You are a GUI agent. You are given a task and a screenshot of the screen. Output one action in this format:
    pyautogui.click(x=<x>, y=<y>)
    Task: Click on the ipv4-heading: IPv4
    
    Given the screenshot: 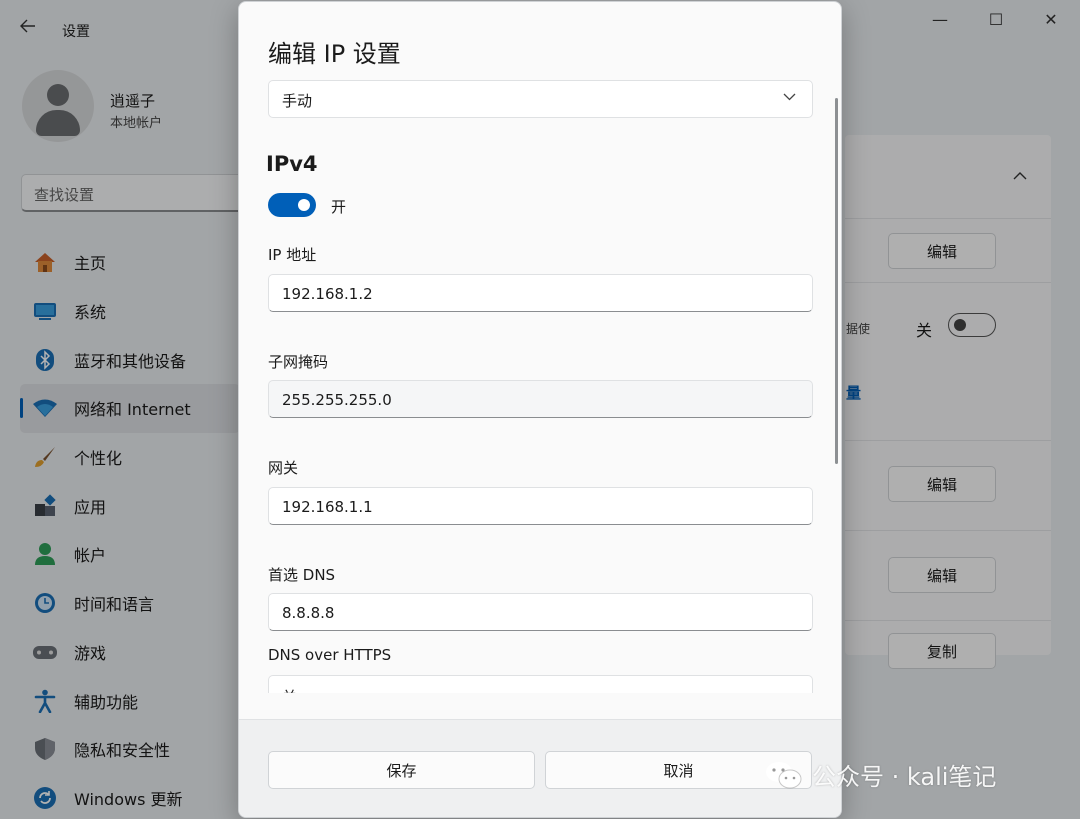 What is the action you would take?
    pyautogui.click(x=292, y=164)
    